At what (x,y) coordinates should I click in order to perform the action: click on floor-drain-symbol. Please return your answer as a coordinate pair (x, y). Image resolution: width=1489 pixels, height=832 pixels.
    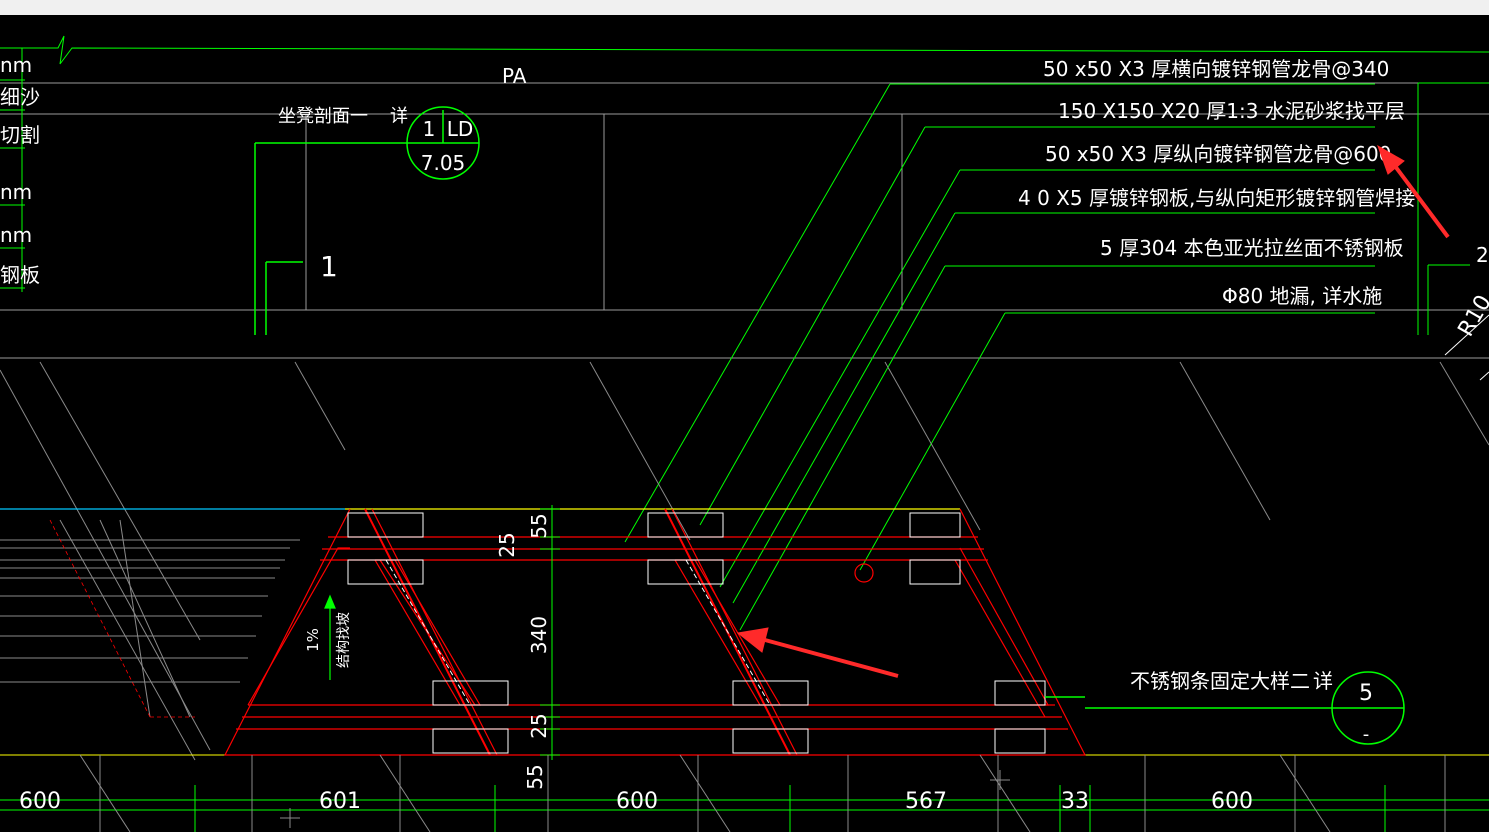
    Looking at the image, I should click on (864, 573).